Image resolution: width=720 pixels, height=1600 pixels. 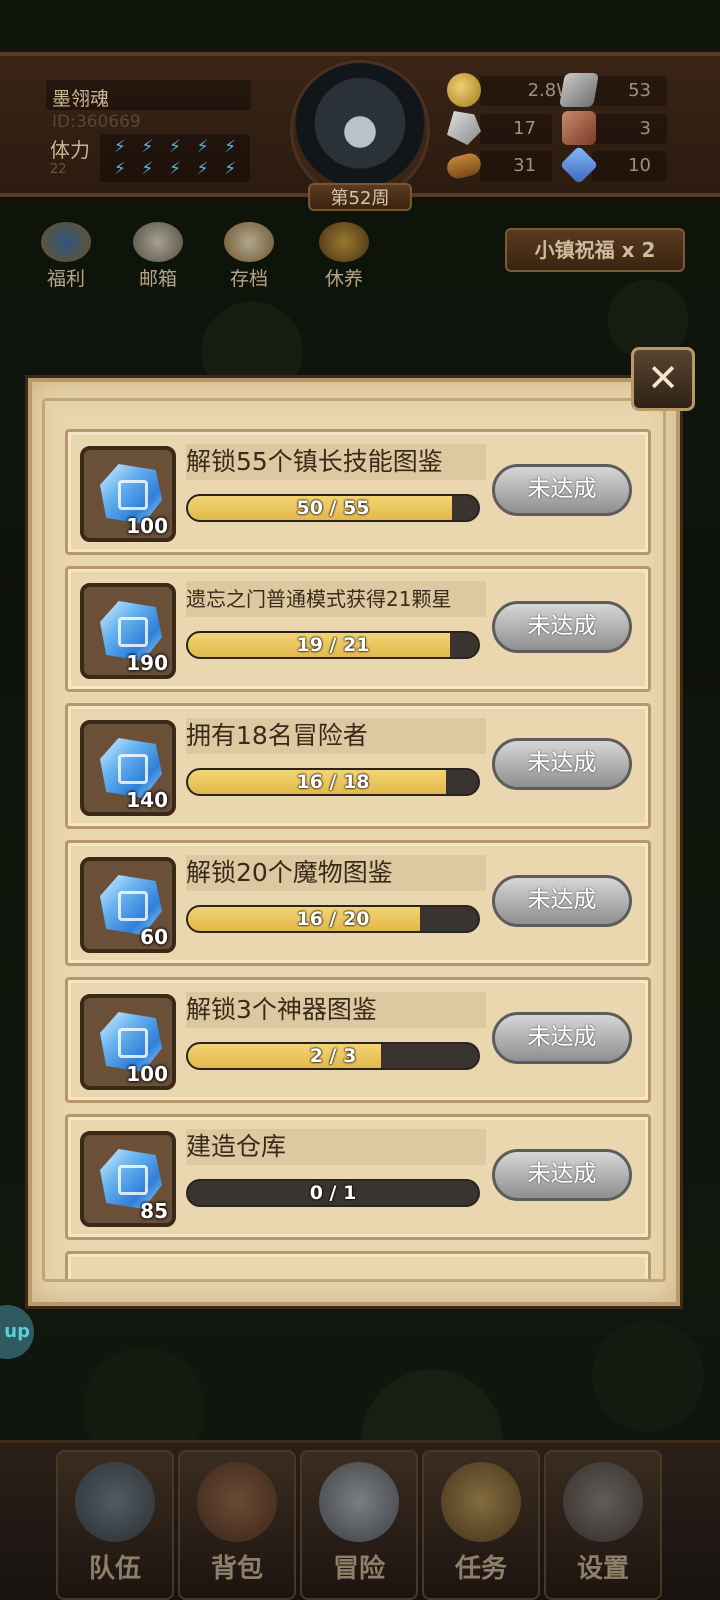 I want to click on stamina-value: 22, so click(x=58, y=169).